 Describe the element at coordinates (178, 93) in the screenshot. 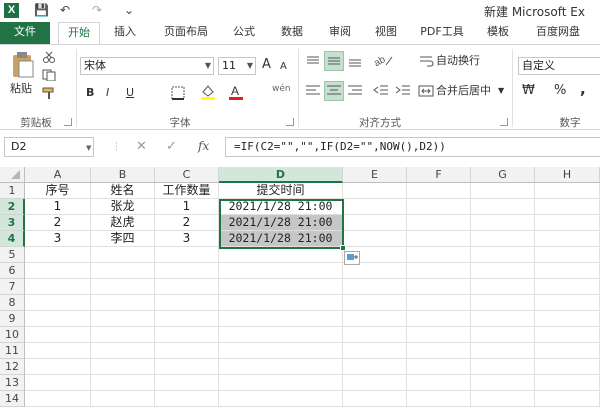

I see `border-icon` at that location.